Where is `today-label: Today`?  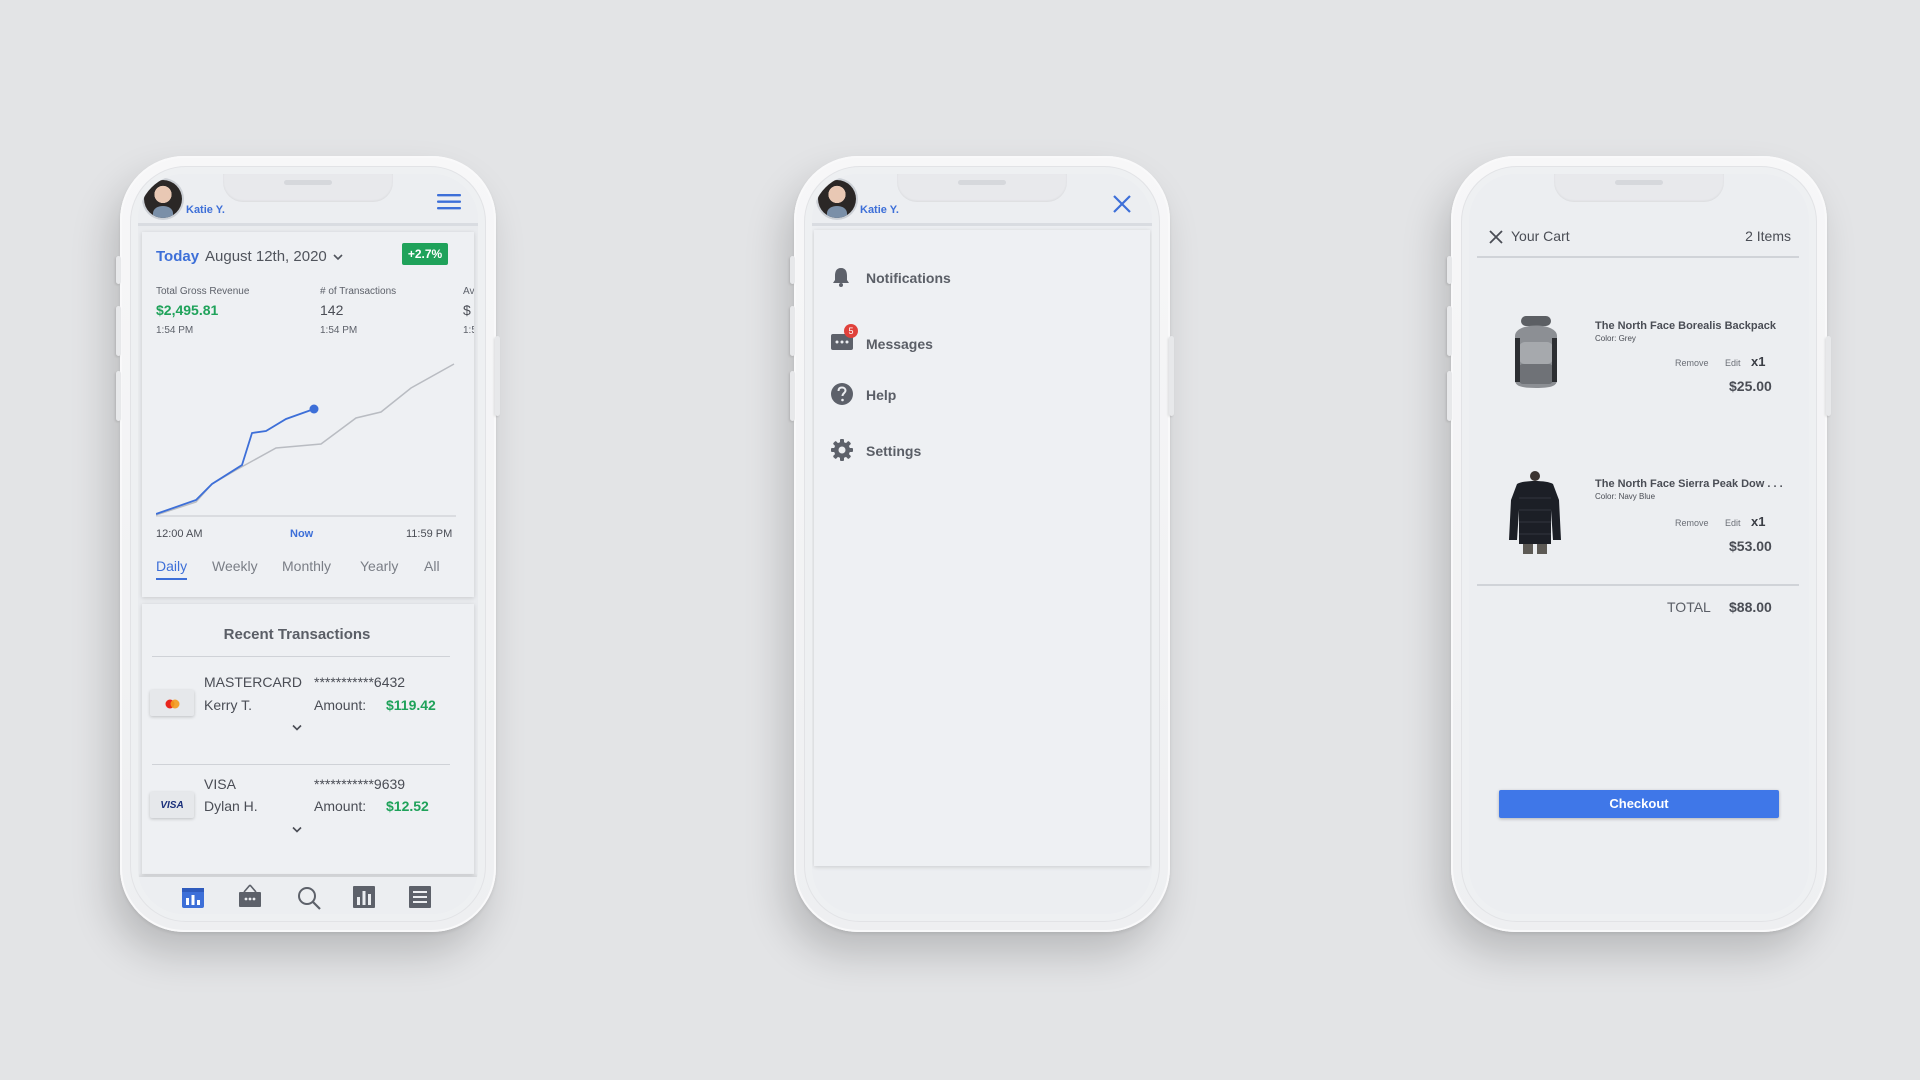 today-label: Today is located at coordinates (177, 256).